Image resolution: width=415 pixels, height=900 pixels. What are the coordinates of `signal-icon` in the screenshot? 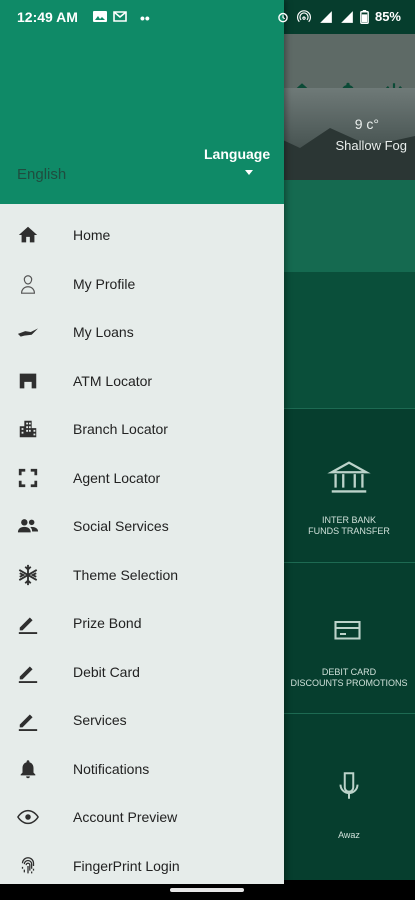 It's located at (347, 16).